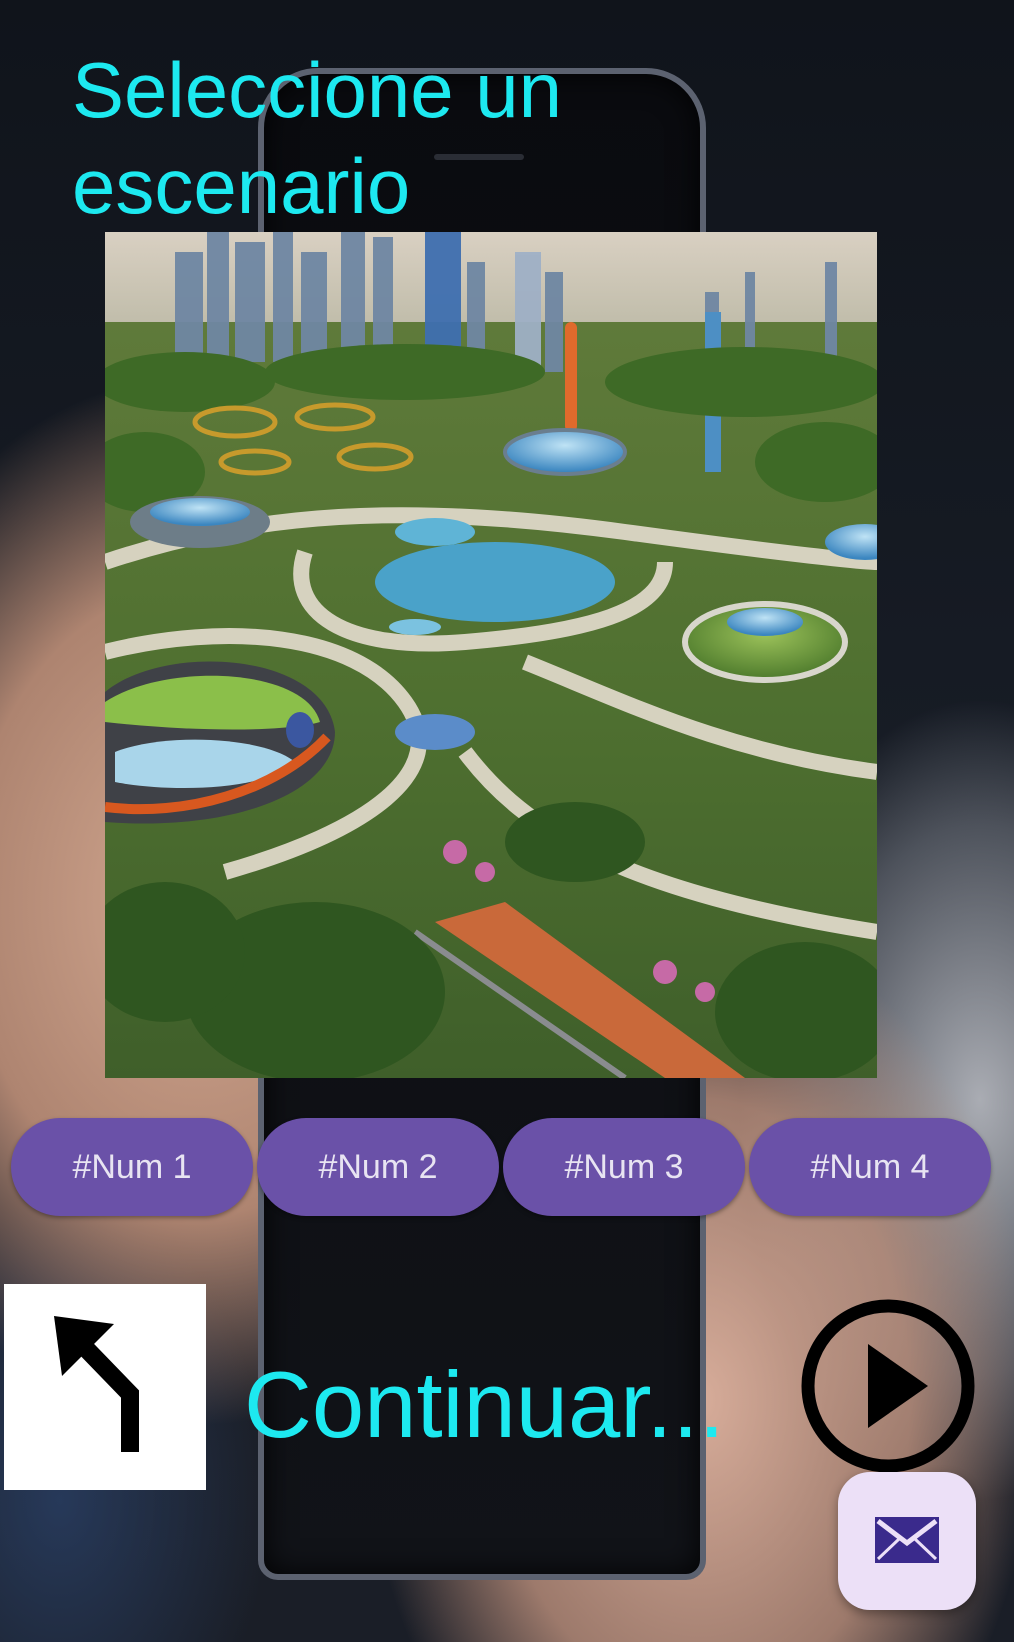 The width and height of the screenshot is (1014, 1642). Describe the element at coordinates (96, 1384) in the screenshot. I see `turn-left-arrow-icon` at that location.